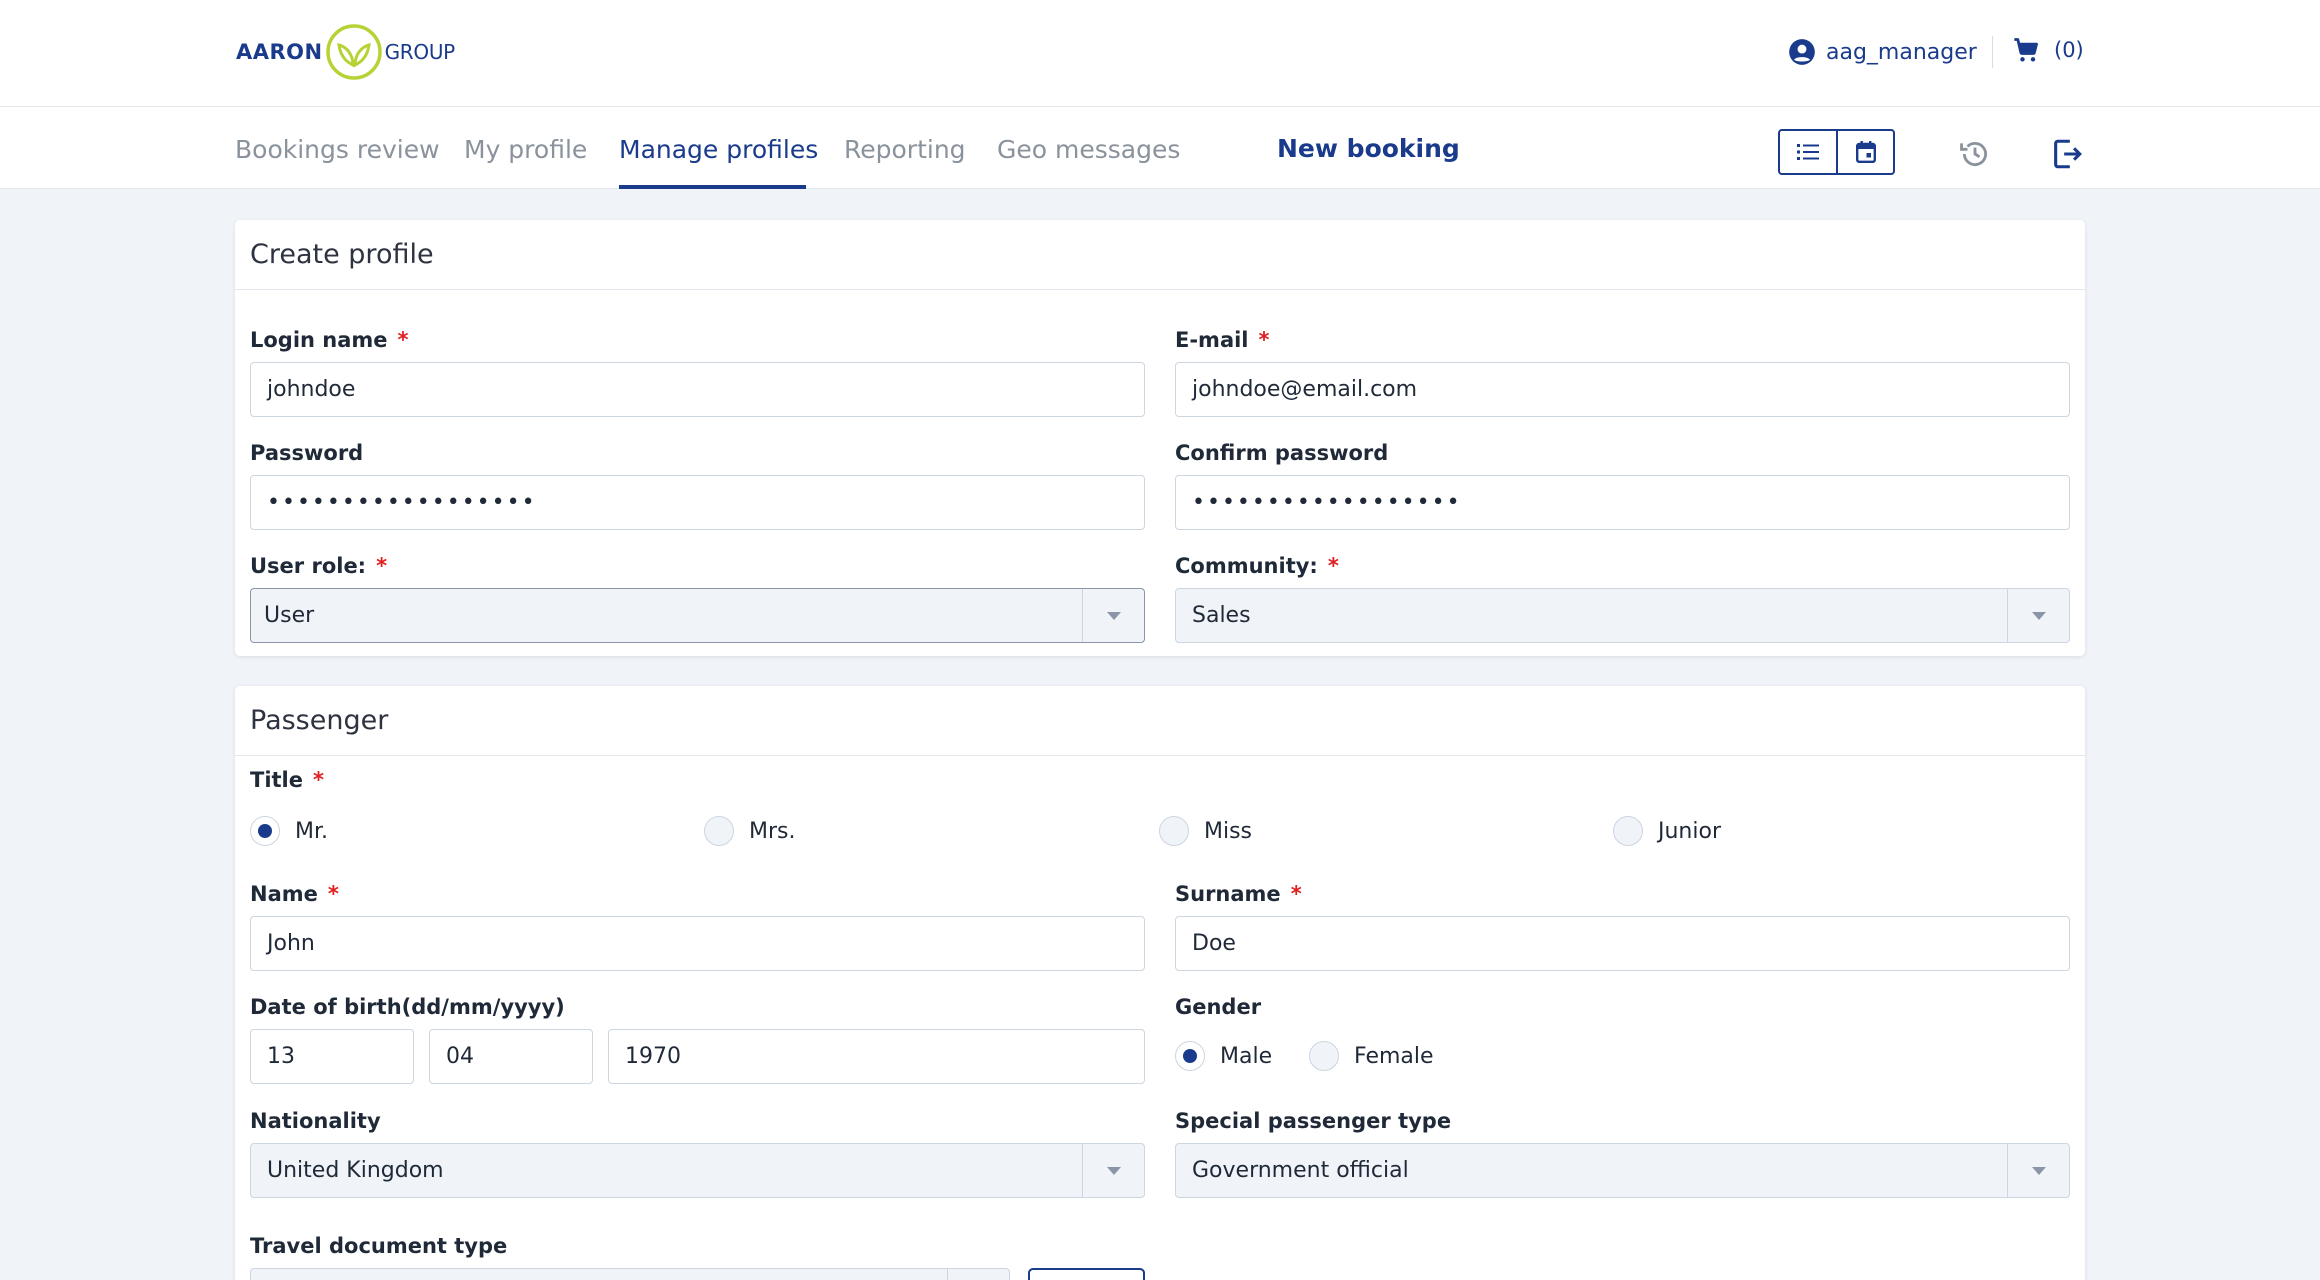 This screenshot has height=1280, width=2320. I want to click on logout-icon, so click(2068, 154).